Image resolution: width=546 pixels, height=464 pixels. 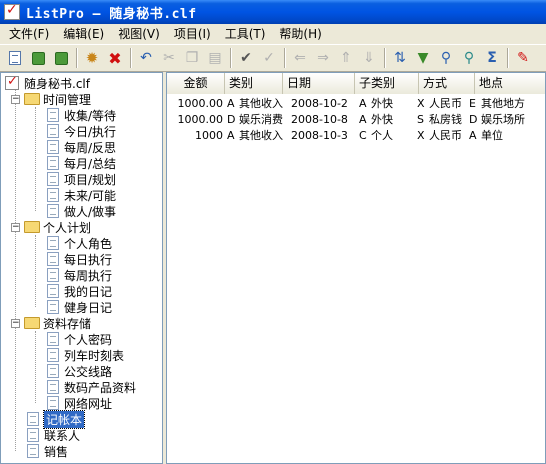 I want to click on tree-item: 每周/反思, so click(x=81, y=147).